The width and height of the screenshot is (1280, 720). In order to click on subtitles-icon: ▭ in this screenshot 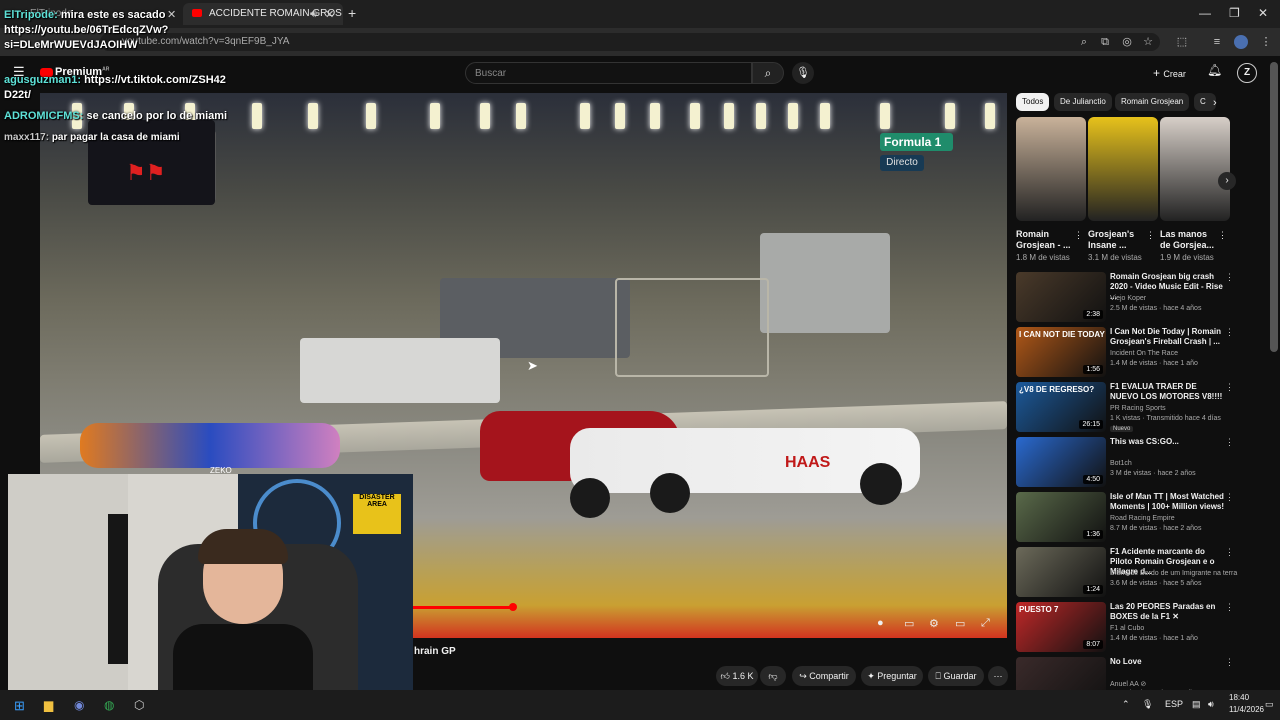, I will do `click(909, 623)`.